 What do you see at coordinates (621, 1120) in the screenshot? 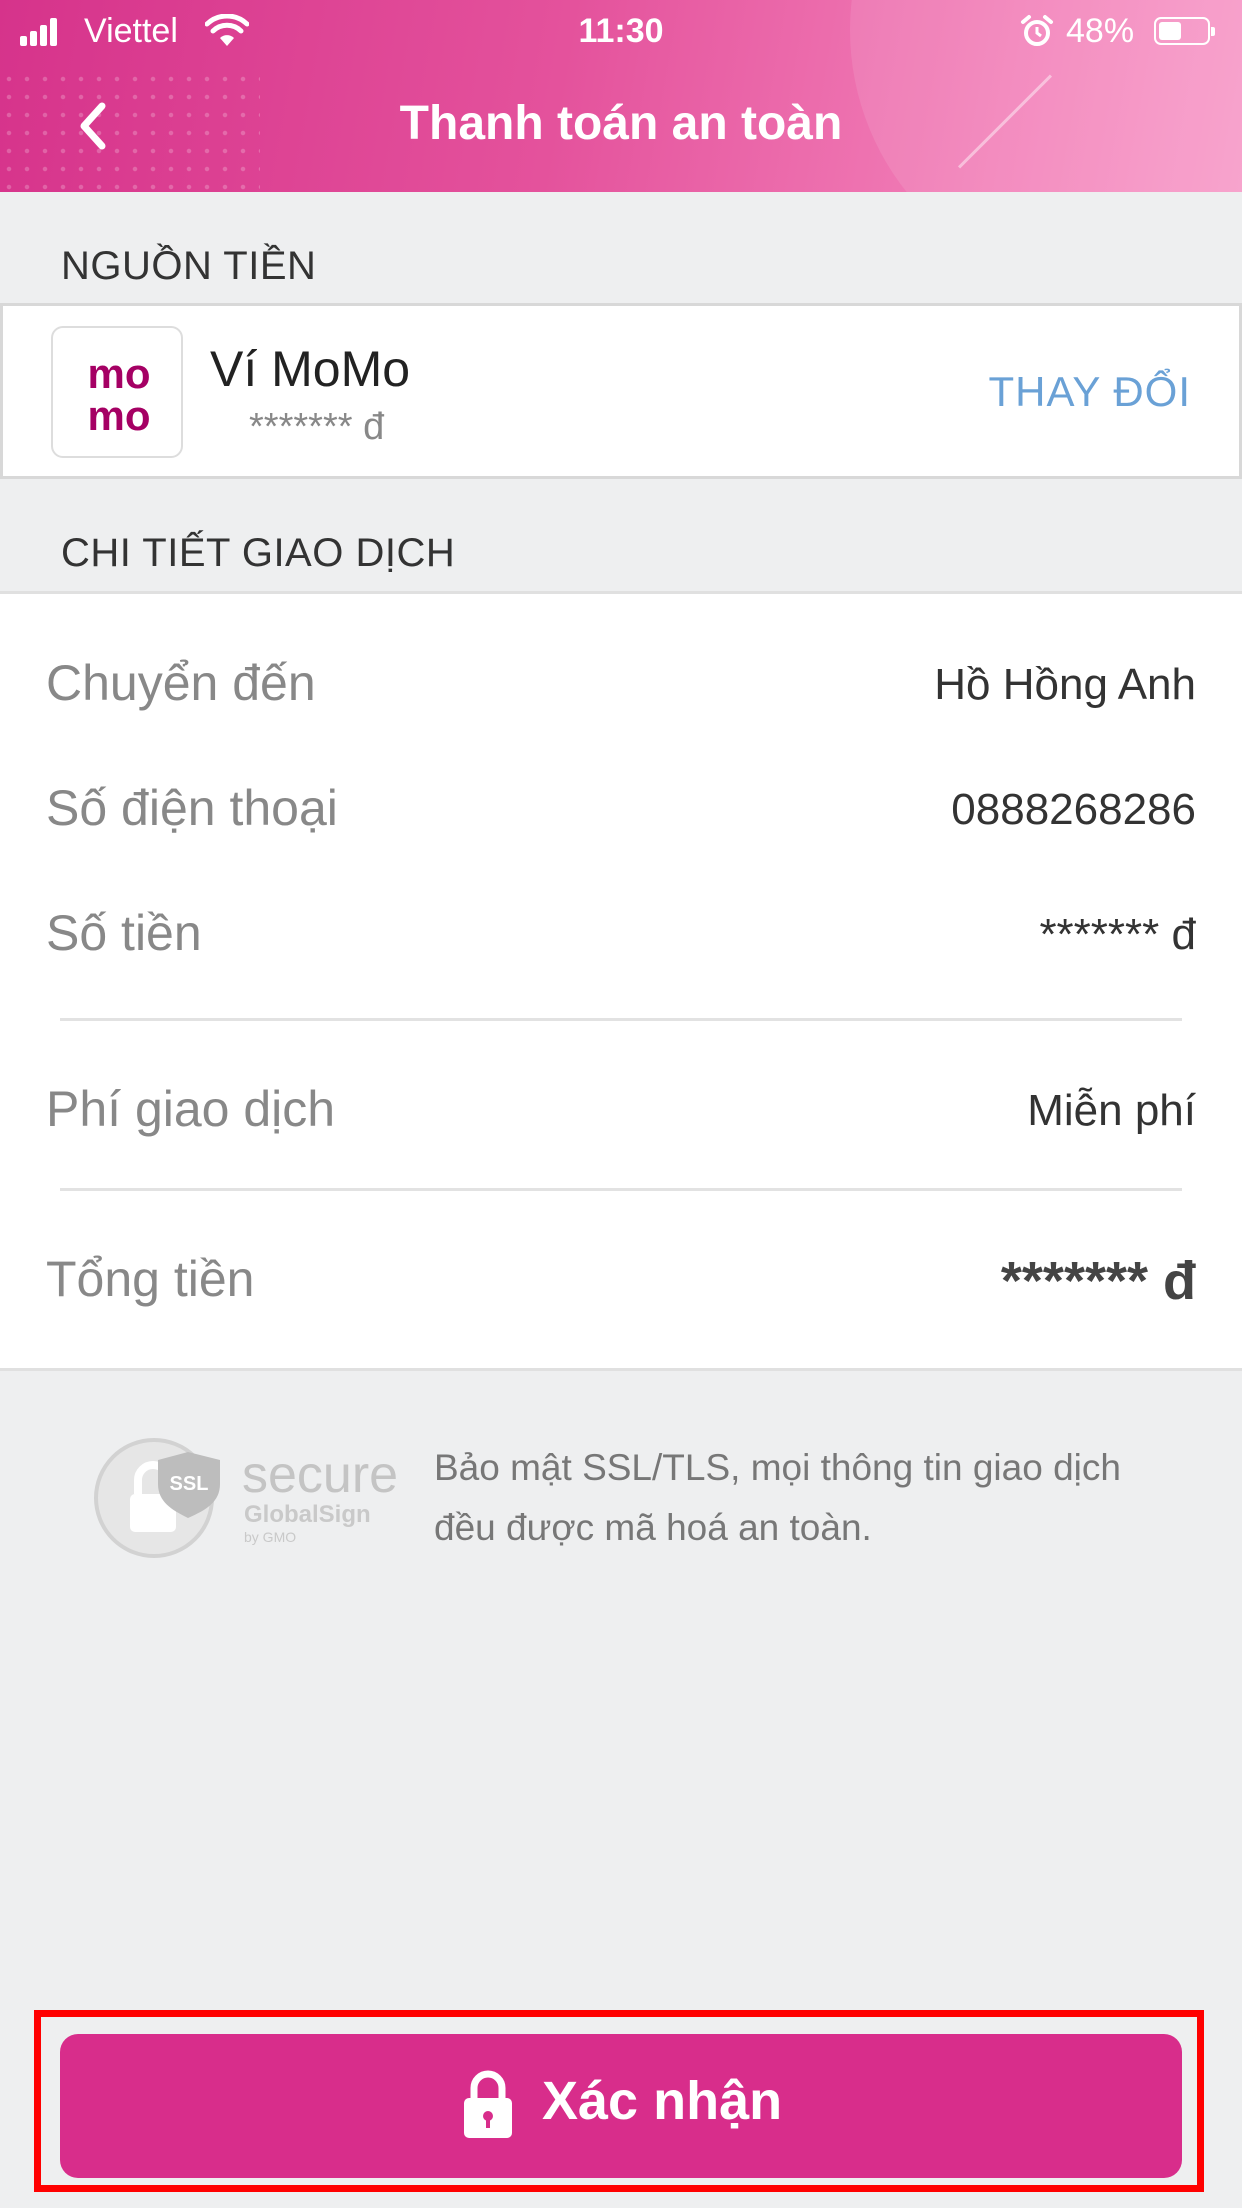
I see `detail-row-fee: Phí giao dịch Miễn phí` at bounding box center [621, 1120].